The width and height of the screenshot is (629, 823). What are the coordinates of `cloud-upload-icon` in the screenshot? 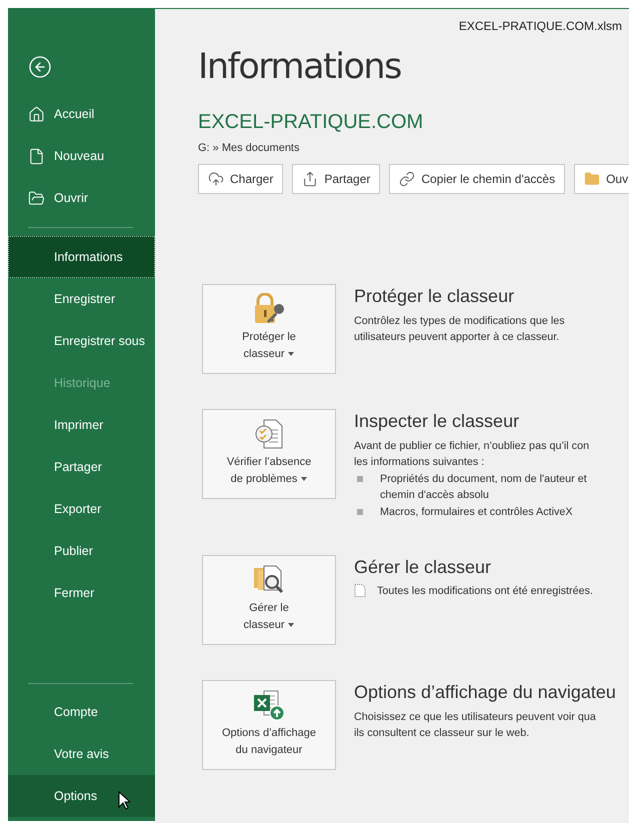 It's located at (216, 179).